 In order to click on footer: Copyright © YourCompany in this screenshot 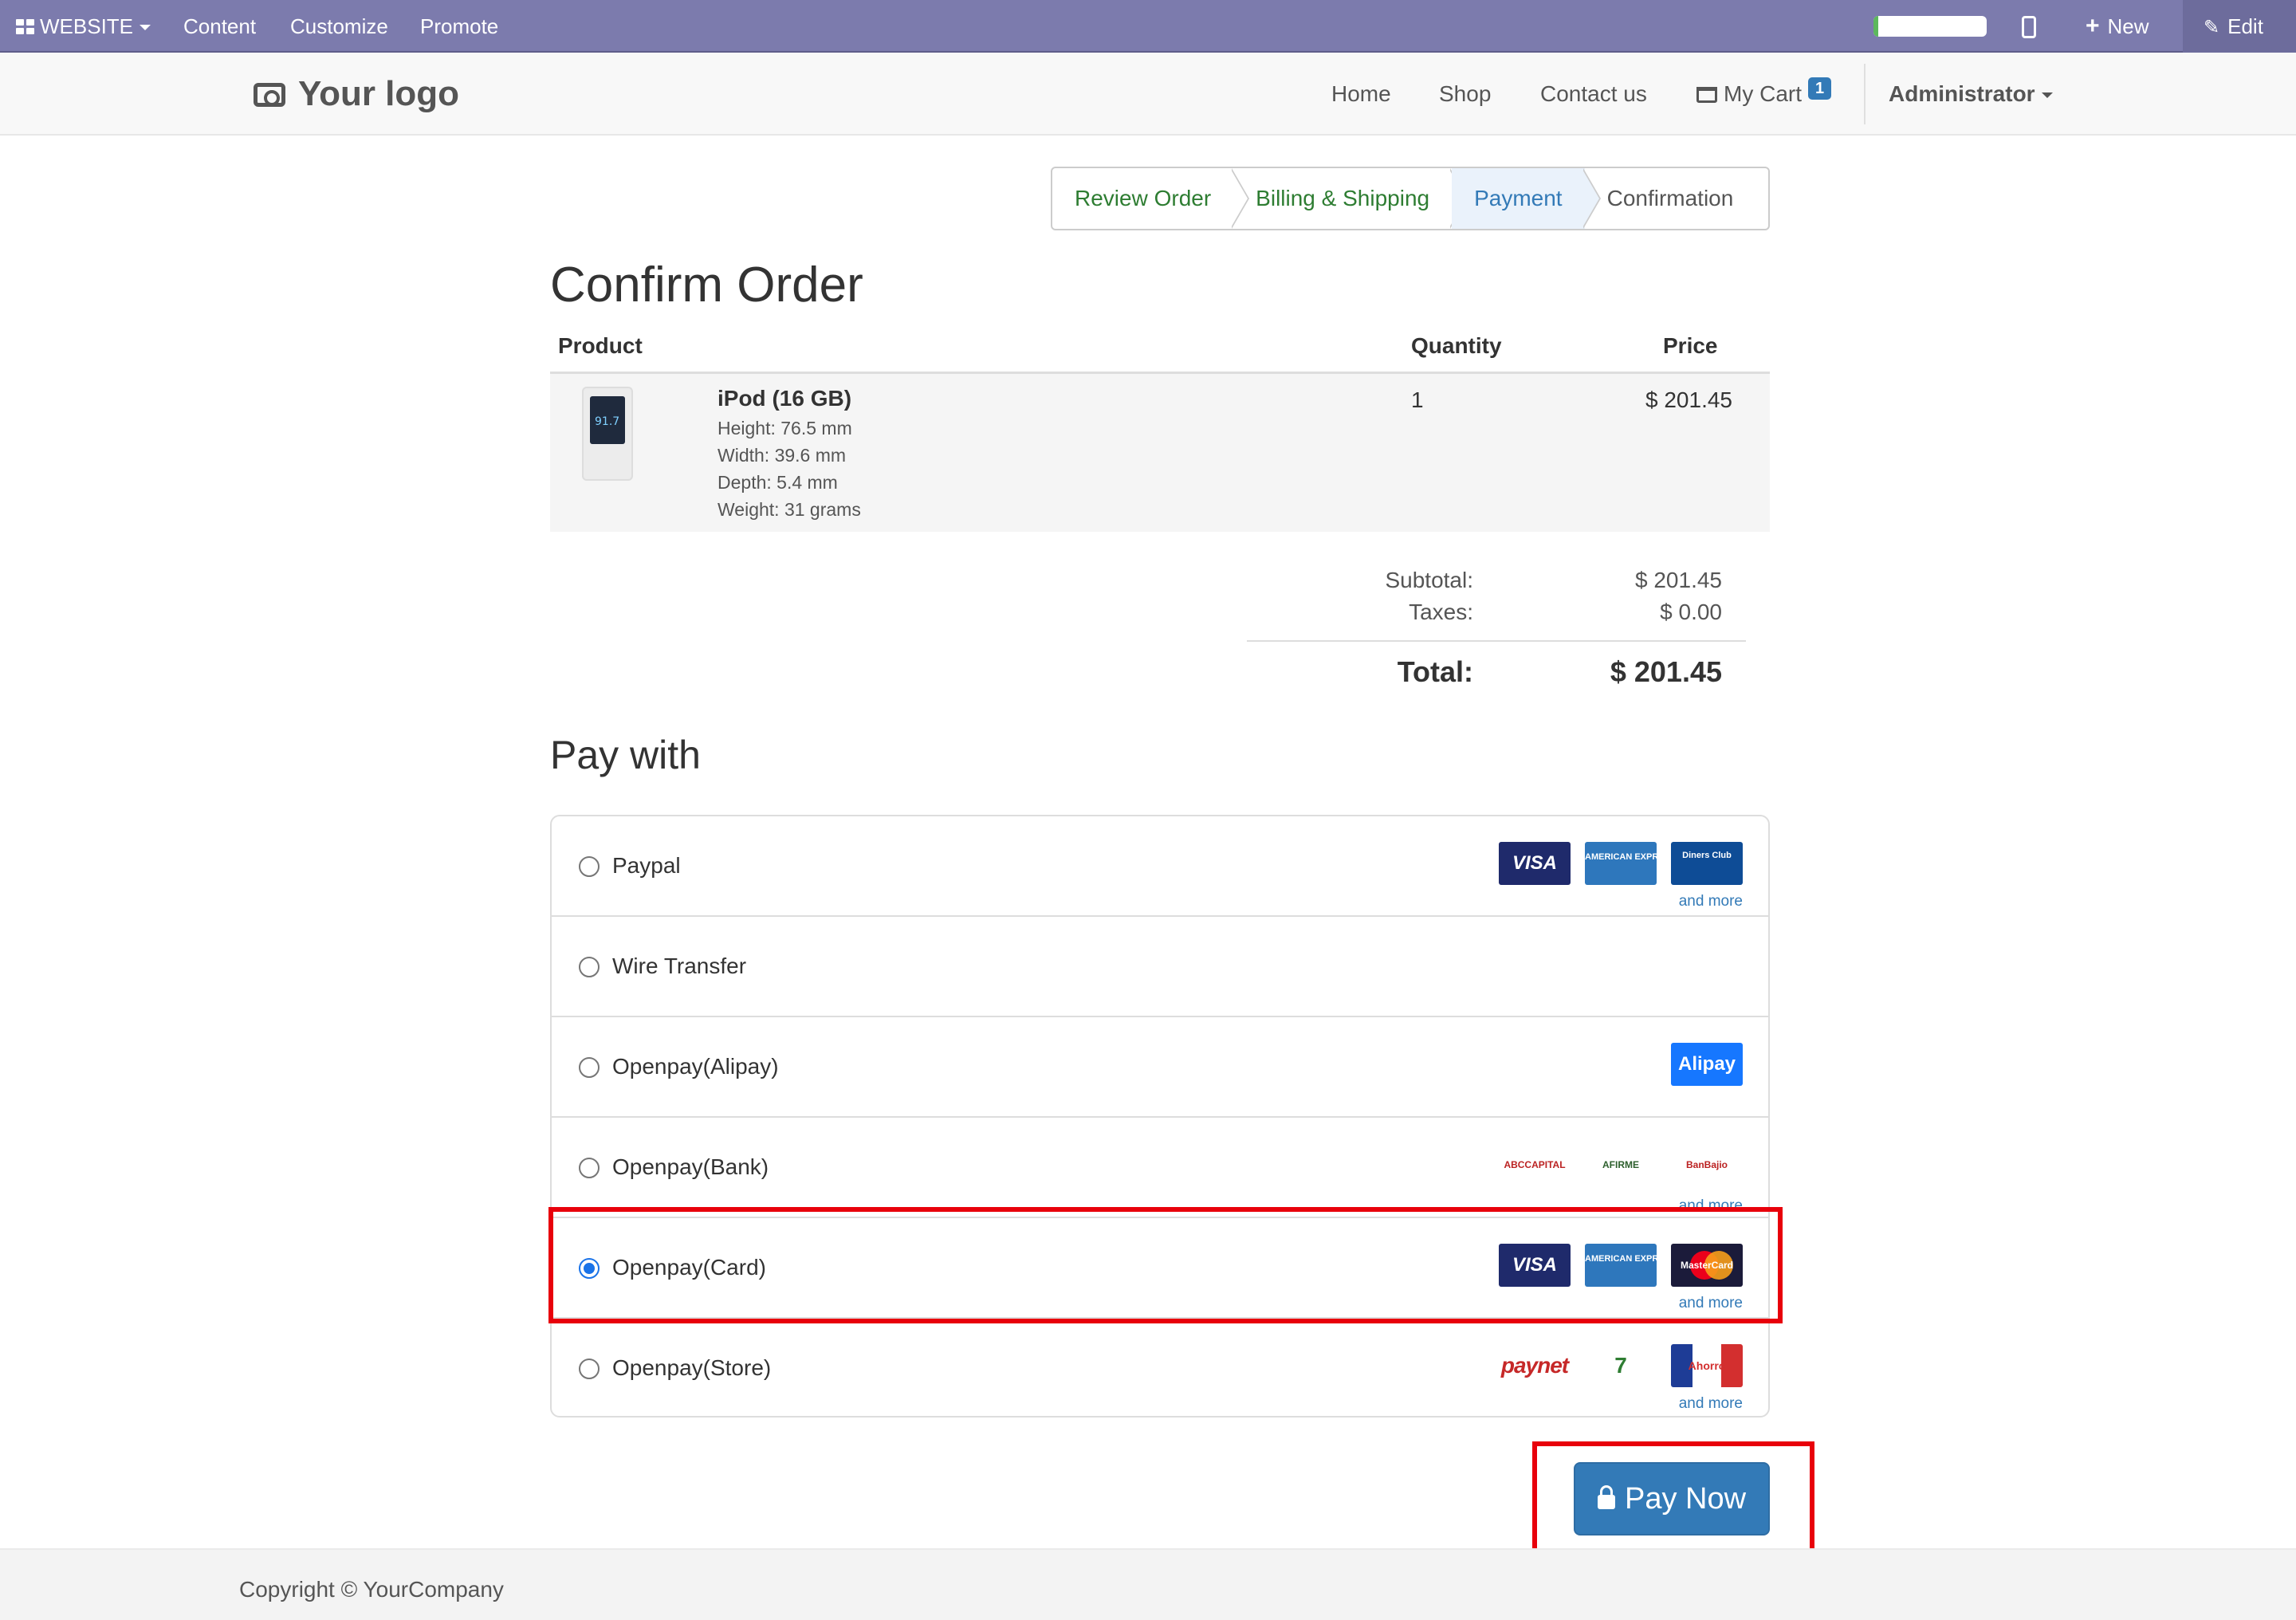, I will do `click(1148, 1584)`.